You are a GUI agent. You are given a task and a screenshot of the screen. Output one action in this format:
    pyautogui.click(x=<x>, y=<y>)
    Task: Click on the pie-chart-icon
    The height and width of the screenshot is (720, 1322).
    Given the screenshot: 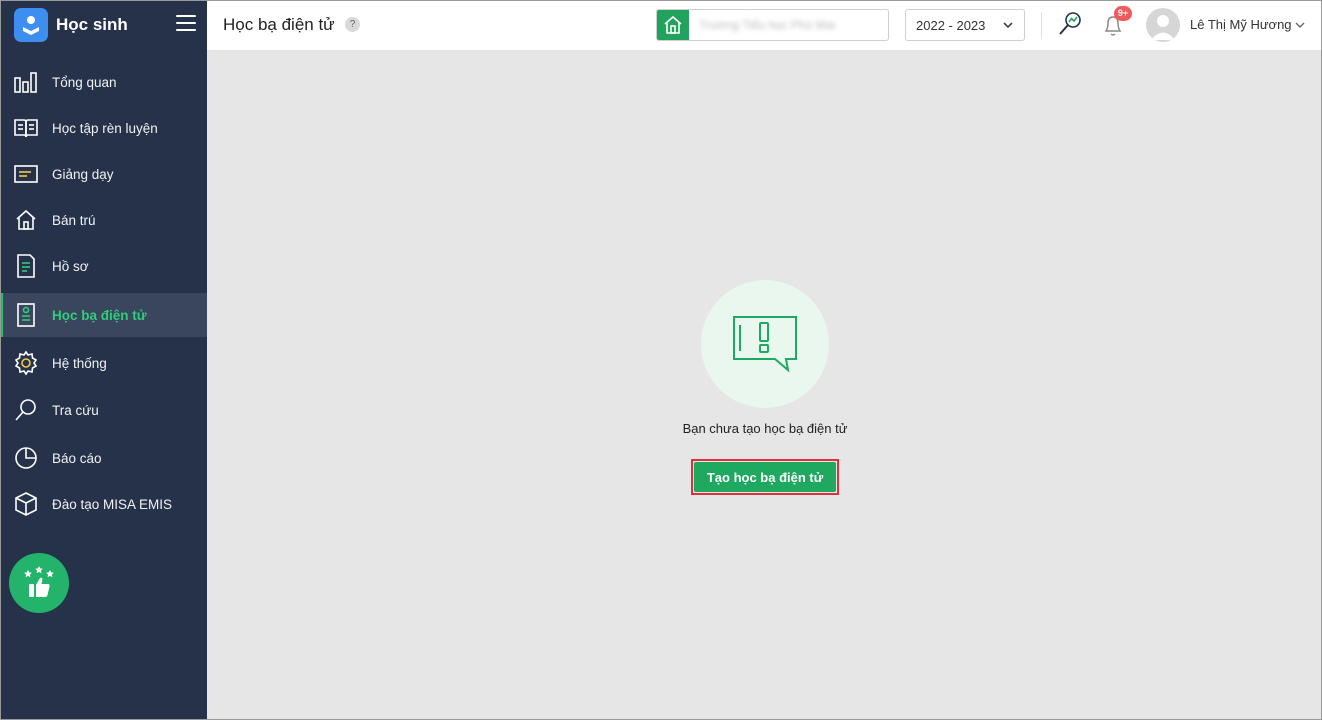 What is the action you would take?
    pyautogui.click(x=26, y=458)
    